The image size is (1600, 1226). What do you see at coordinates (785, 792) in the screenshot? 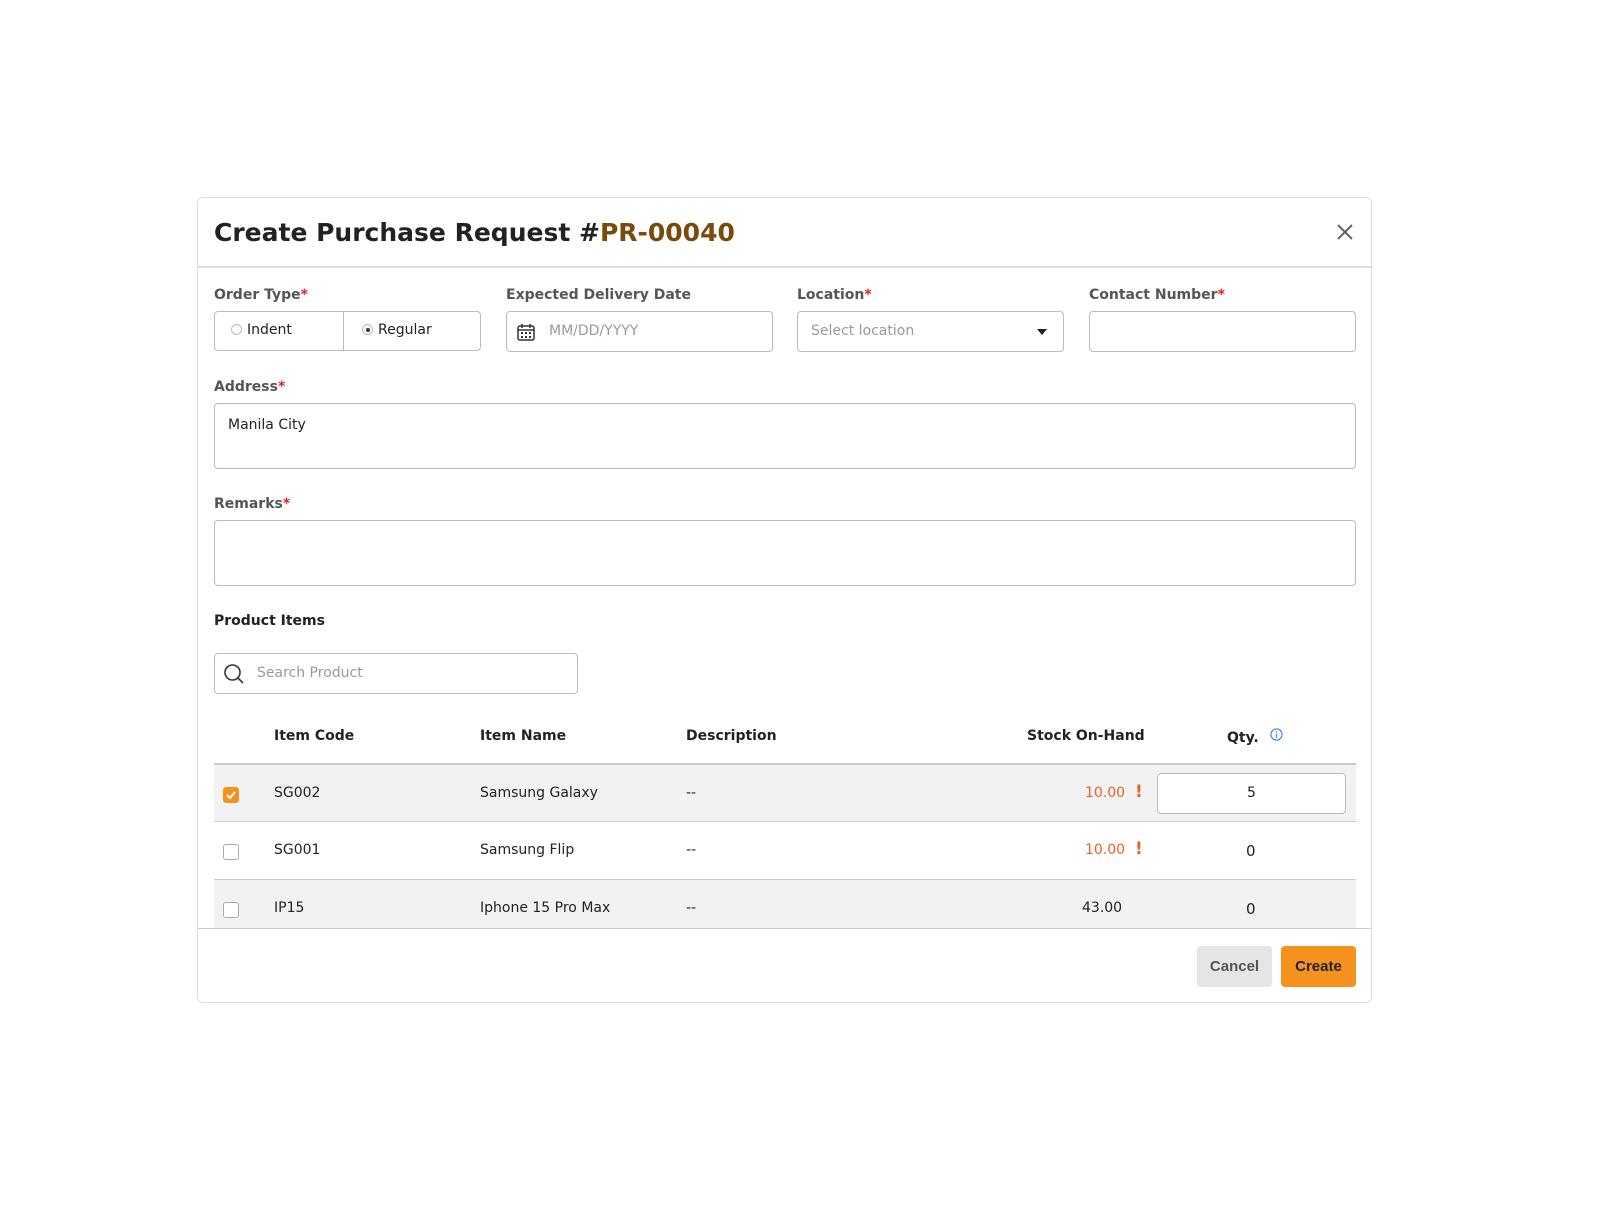
I see `table-row: SG002 Samsung Galaxy -- 10.00 ! 5` at bounding box center [785, 792].